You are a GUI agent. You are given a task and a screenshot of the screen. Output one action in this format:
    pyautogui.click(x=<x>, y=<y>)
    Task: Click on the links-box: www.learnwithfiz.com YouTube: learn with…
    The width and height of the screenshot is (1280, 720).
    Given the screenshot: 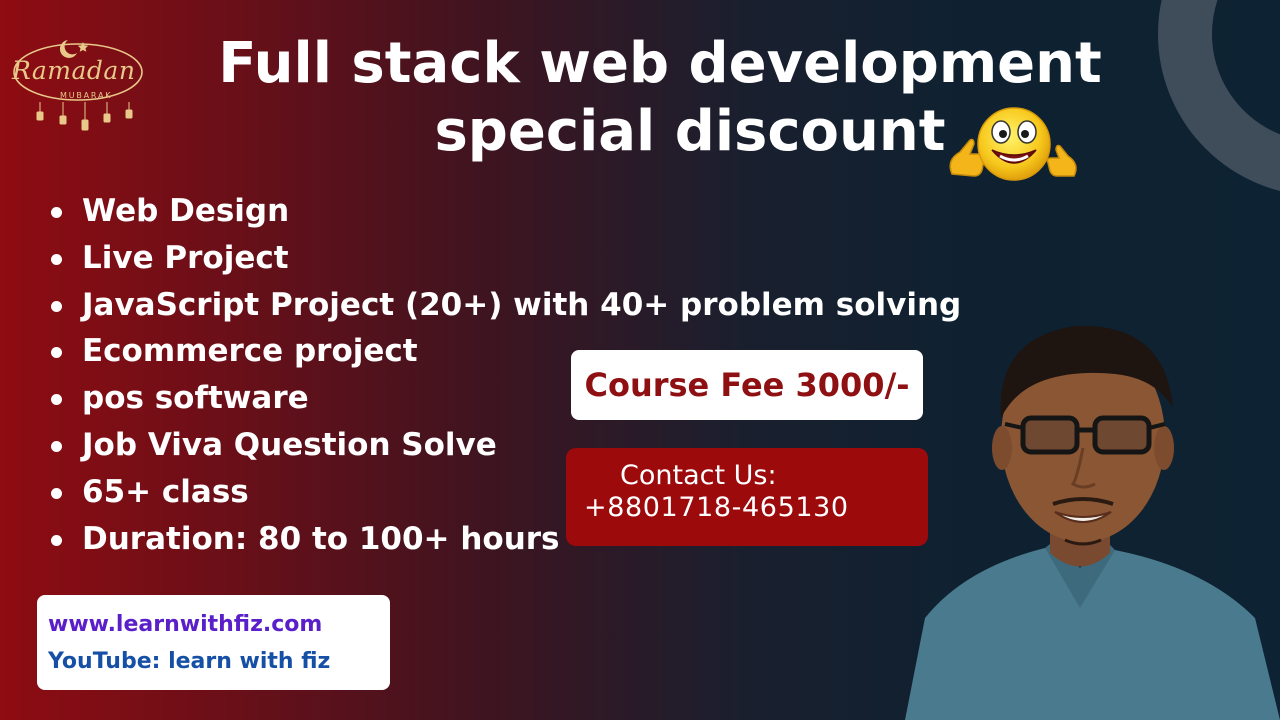 What is the action you would take?
    pyautogui.click(x=213, y=642)
    